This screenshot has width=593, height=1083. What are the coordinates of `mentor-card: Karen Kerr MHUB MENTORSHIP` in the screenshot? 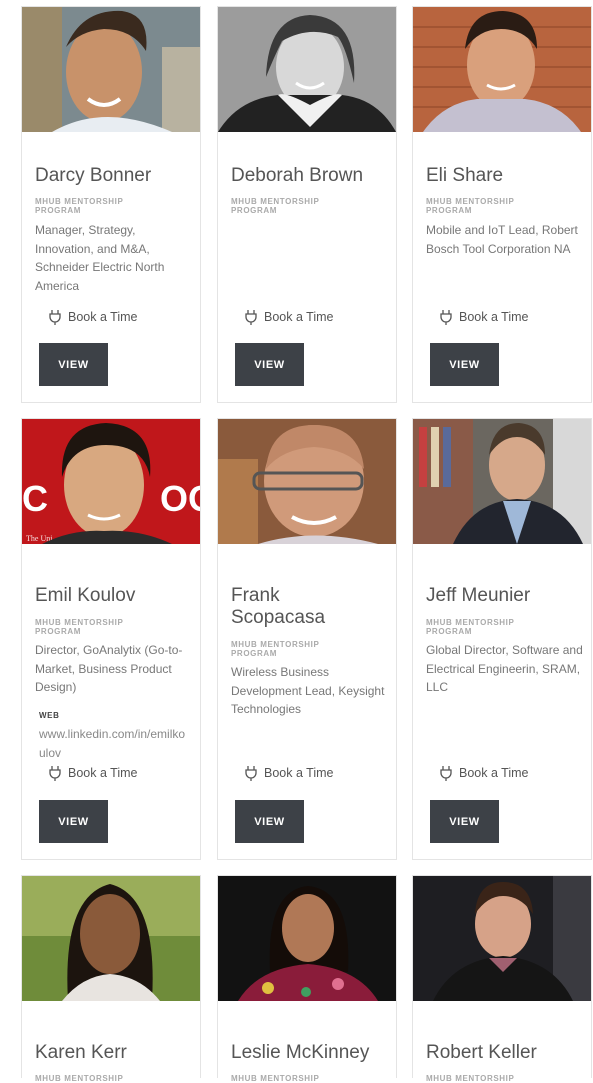 It's located at (111, 979).